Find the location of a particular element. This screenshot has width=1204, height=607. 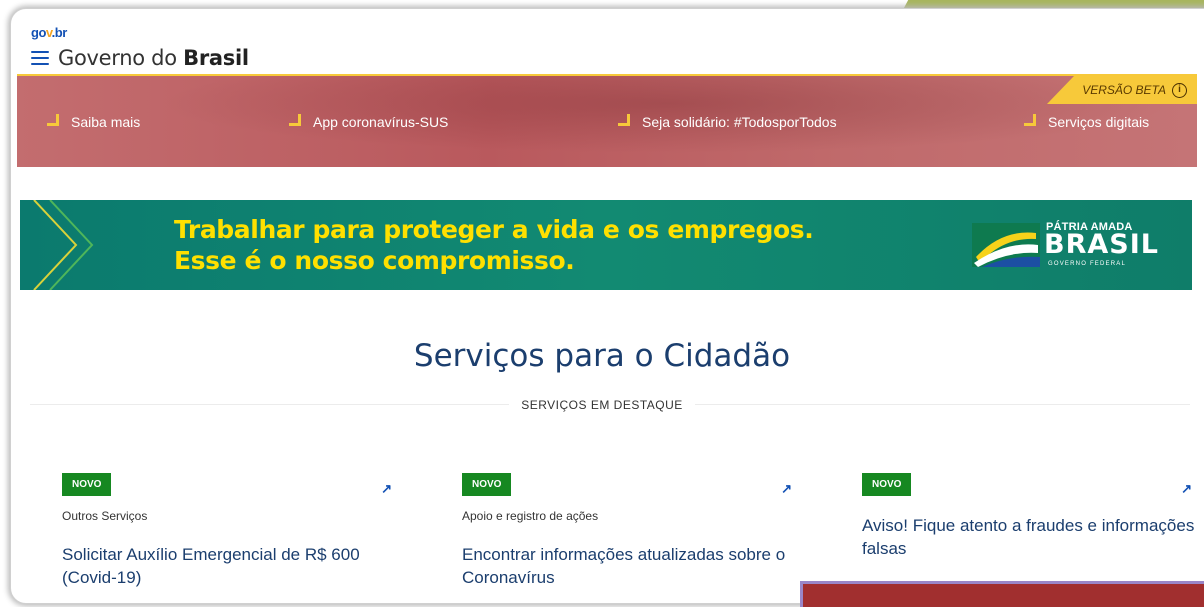

services-subtitle-text: SERVIÇOS EM DESTAQUE is located at coordinates (602, 405).